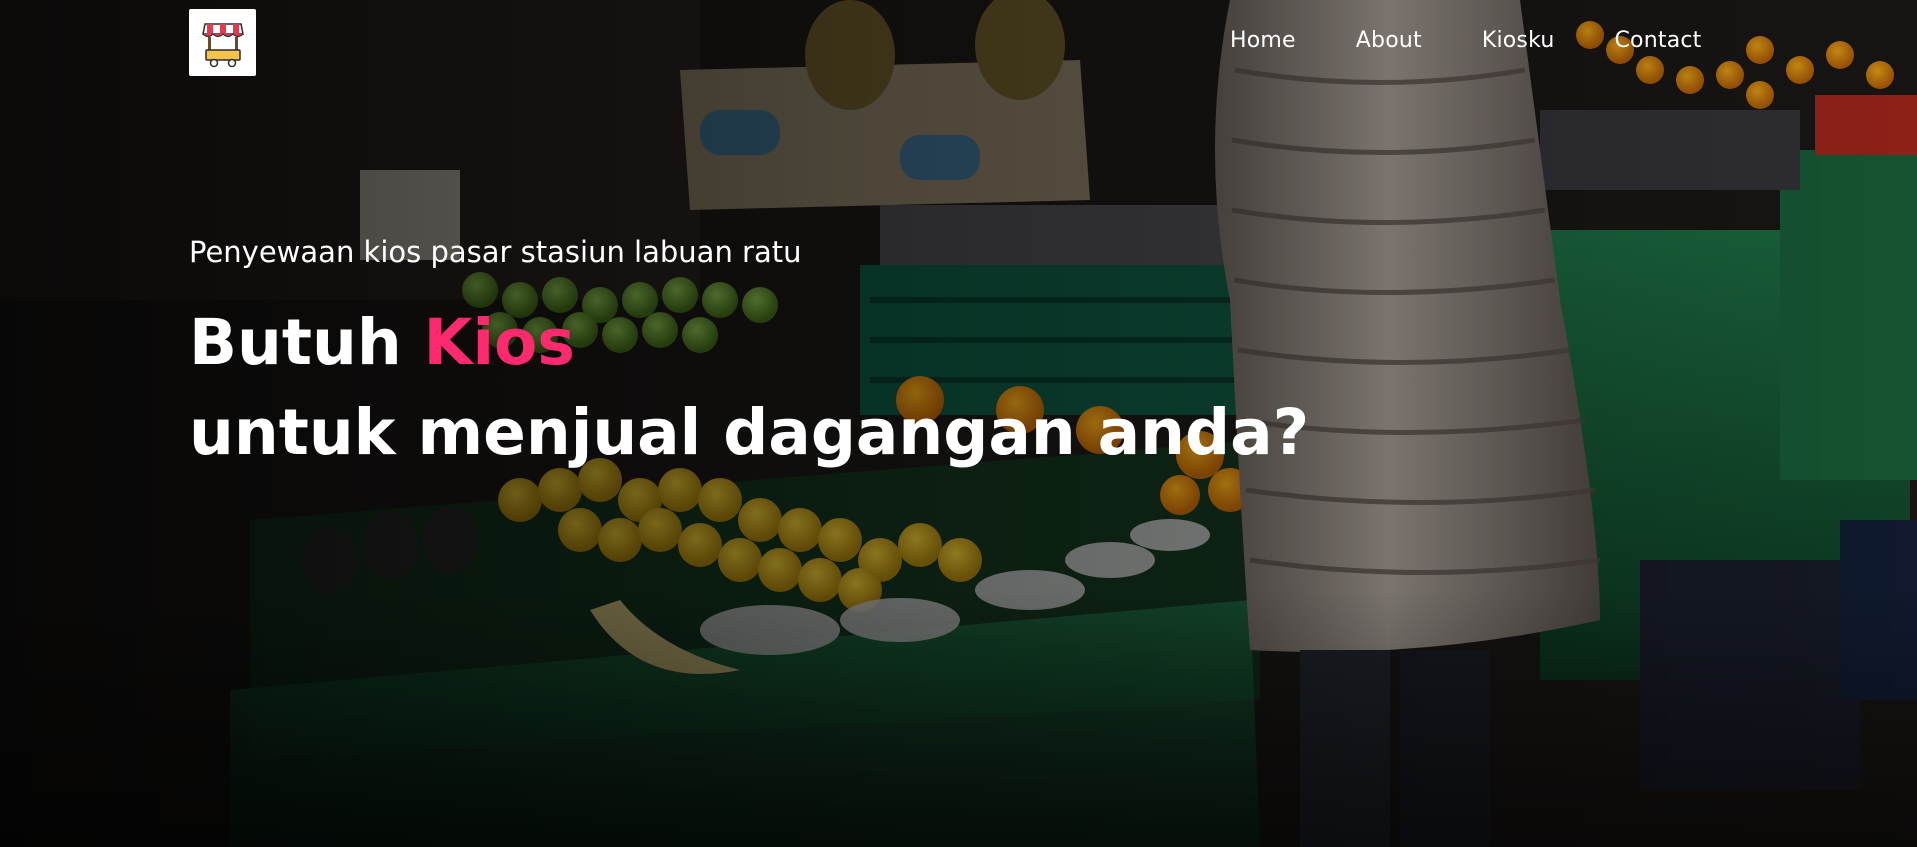  I want to click on top-navbar: Home About Kiosku Contact, so click(958, 43).